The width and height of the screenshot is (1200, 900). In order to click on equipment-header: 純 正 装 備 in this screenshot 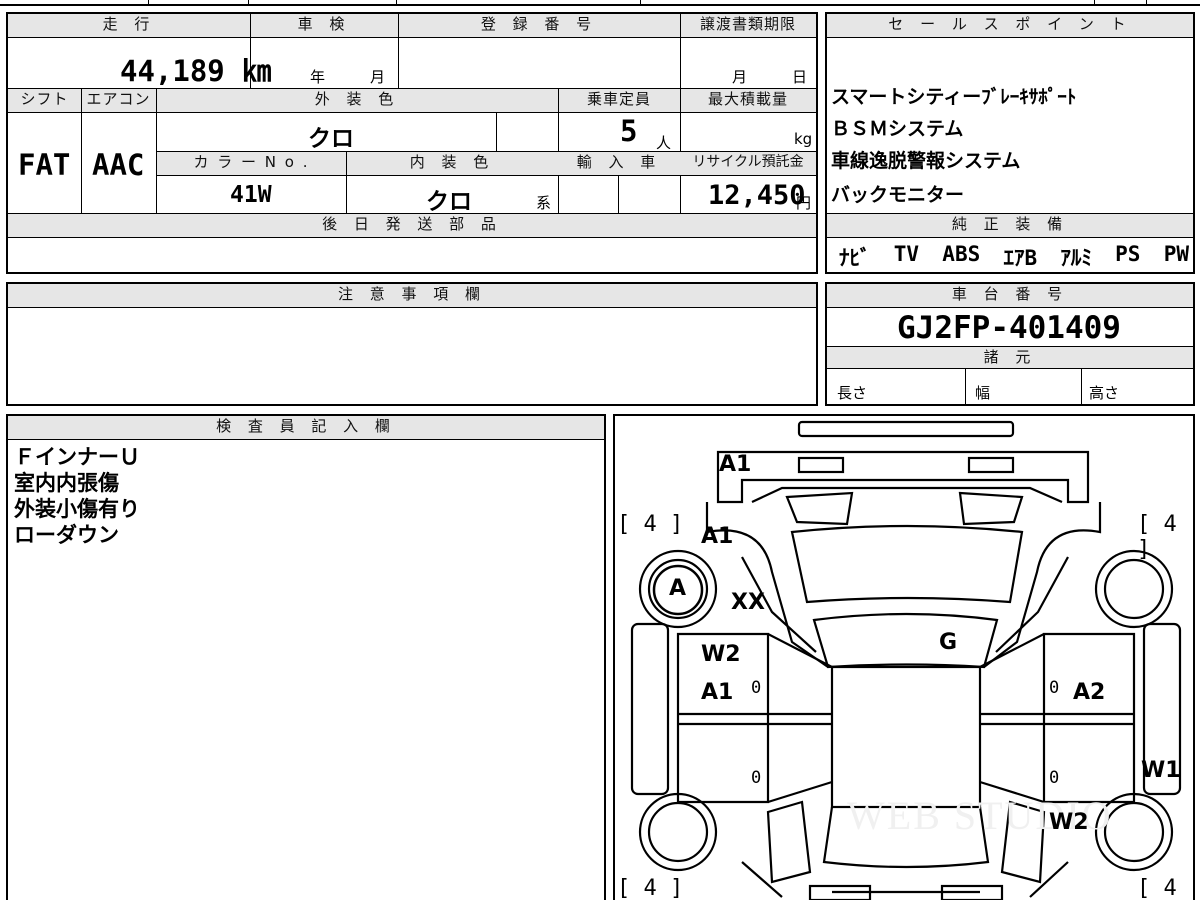, I will do `click(1010, 226)`.